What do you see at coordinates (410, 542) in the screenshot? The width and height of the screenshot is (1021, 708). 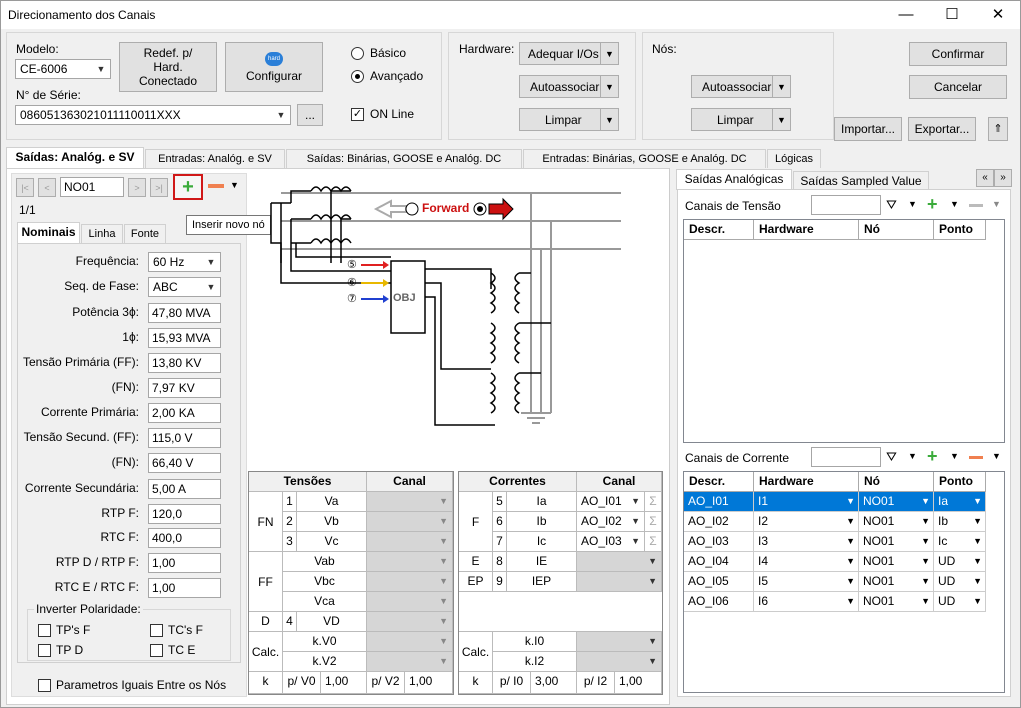 I see `vc-channel-select: ▼` at bounding box center [410, 542].